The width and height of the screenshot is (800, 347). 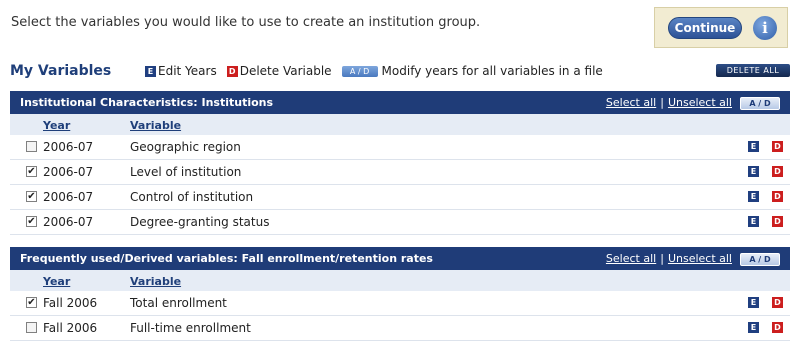 What do you see at coordinates (400, 147) in the screenshot?
I see `table-row: 2006-07 Geographic region E D` at bounding box center [400, 147].